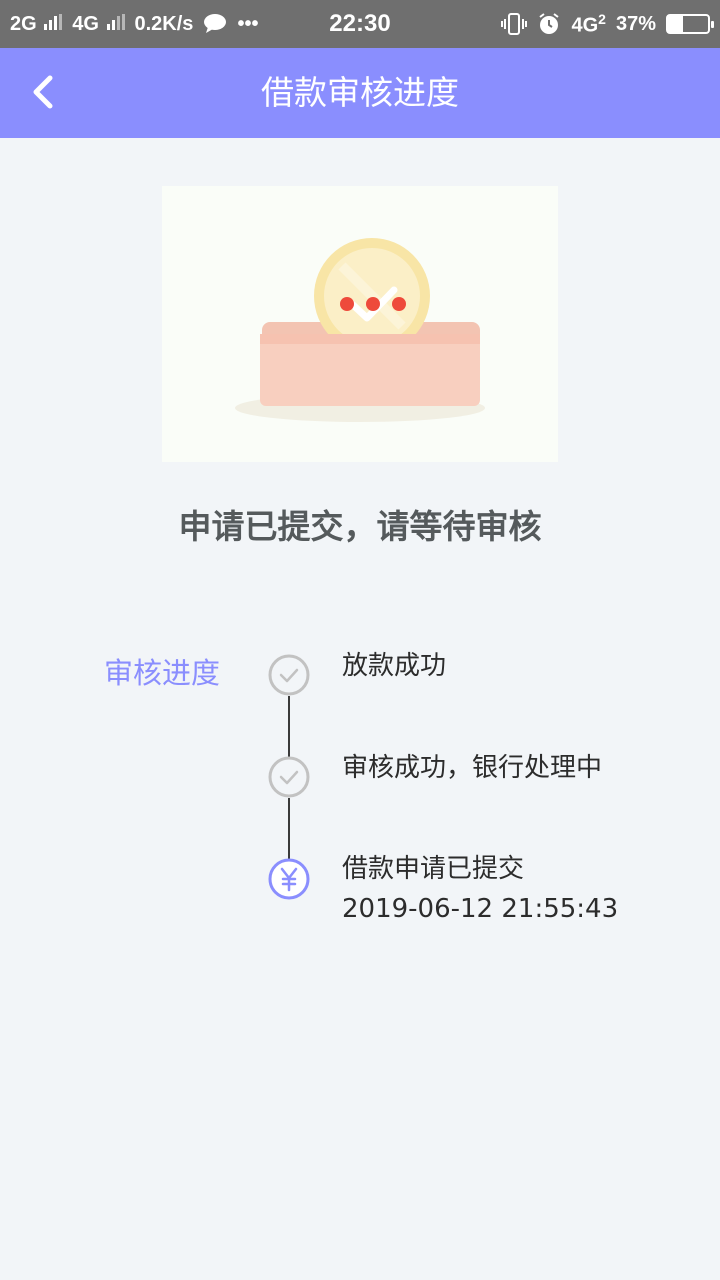 This screenshot has height=1280, width=720. What do you see at coordinates (690, 24) in the screenshot?
I see `battery-icon` at bounding box center [690, 24].